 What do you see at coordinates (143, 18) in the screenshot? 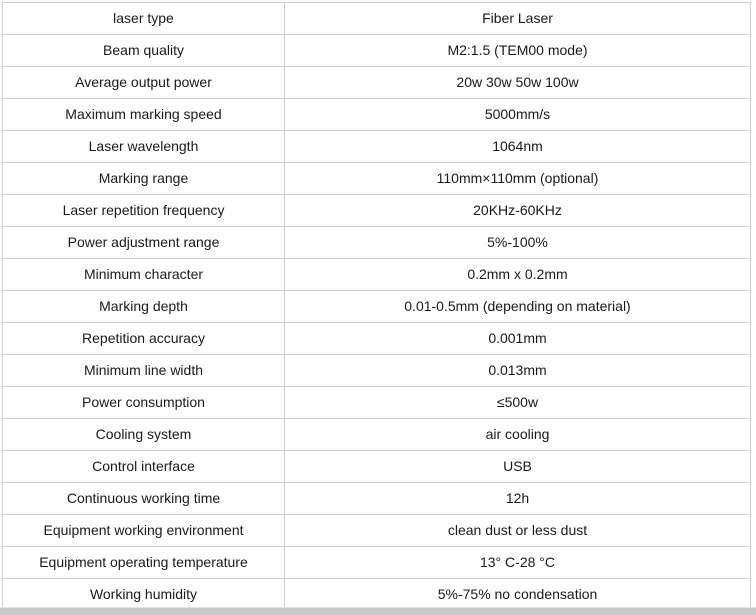
I see `row-label: laser type` at bounding box center [143, 18].